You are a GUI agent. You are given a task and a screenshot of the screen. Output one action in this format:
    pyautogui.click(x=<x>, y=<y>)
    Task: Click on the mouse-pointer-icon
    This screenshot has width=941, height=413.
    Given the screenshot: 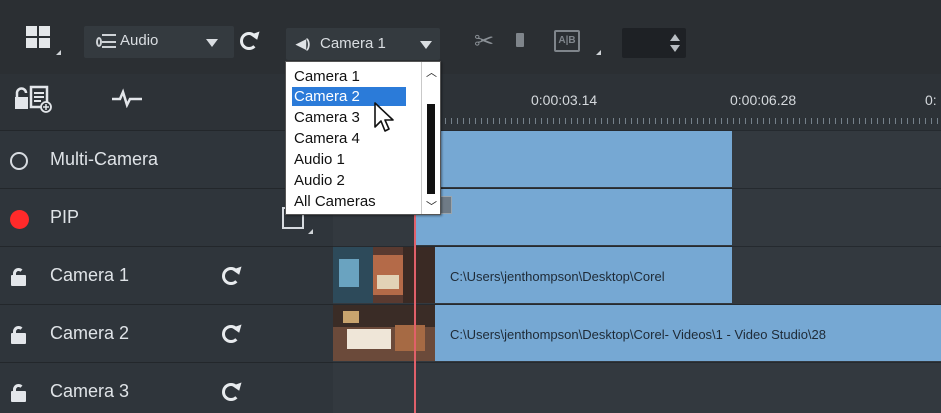 What is the action you would take?
    pyautogui.click(x=384, y=117)
    